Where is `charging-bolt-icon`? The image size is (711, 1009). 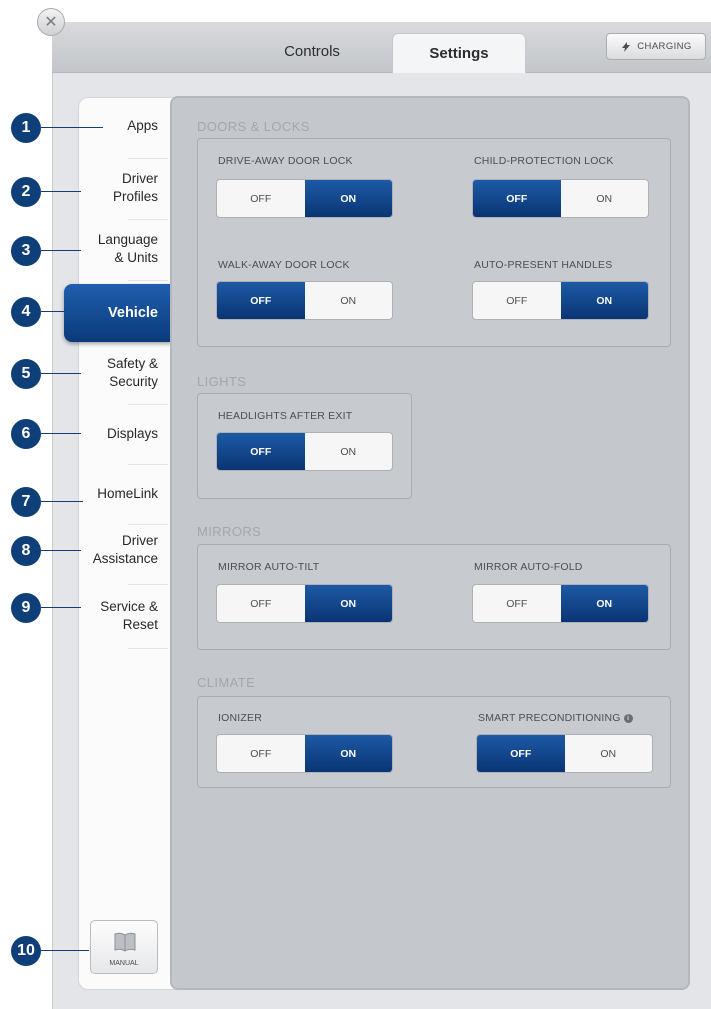
charging-bolt-icon is located at coordinates (626, 46).